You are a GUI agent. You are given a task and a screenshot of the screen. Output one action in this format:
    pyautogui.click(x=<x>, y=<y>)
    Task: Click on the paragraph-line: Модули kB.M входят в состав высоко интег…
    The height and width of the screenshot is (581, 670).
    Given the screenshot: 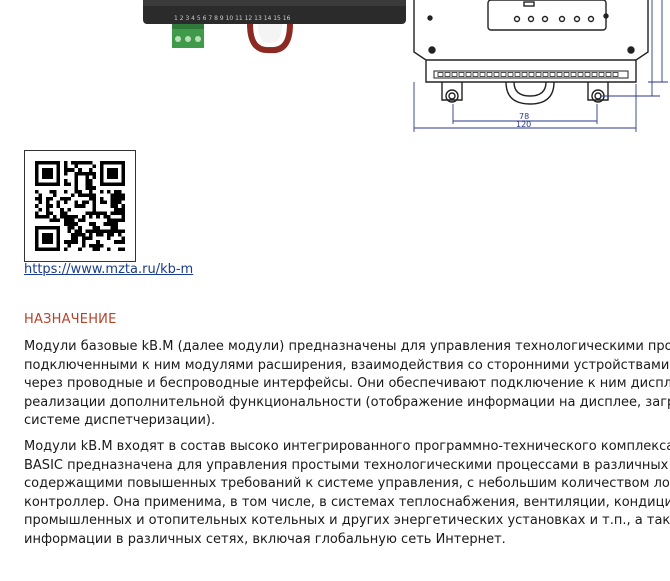 What is the action you would take?
    pyautogui.click(x=347, y=446)
    